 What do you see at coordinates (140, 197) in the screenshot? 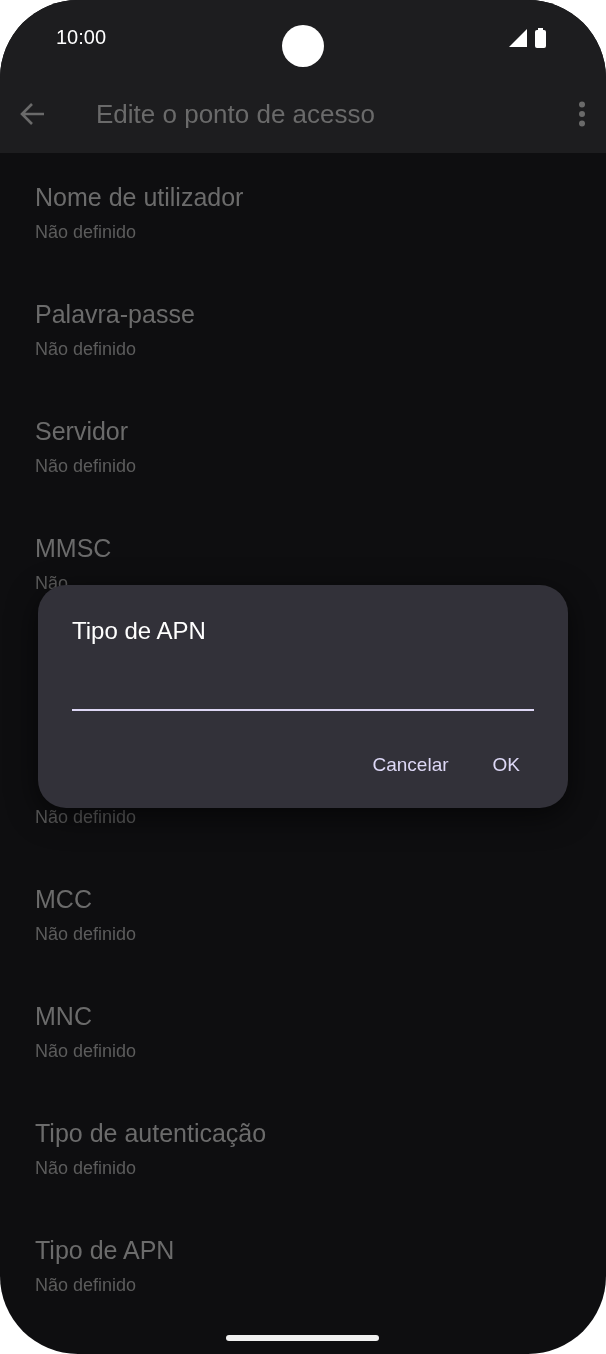
I see `setting-title: Nome de utilizador` at bounding box center [140, 197].